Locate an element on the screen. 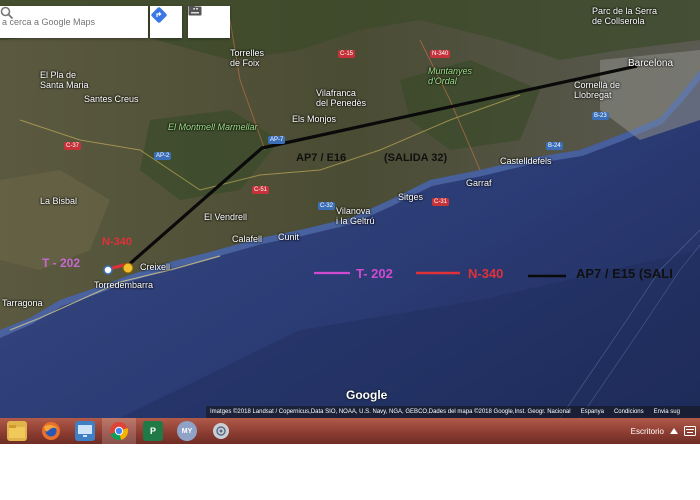  label-muntanyes: Muntanyes d'Ordal is located at coordinates (450, 76).